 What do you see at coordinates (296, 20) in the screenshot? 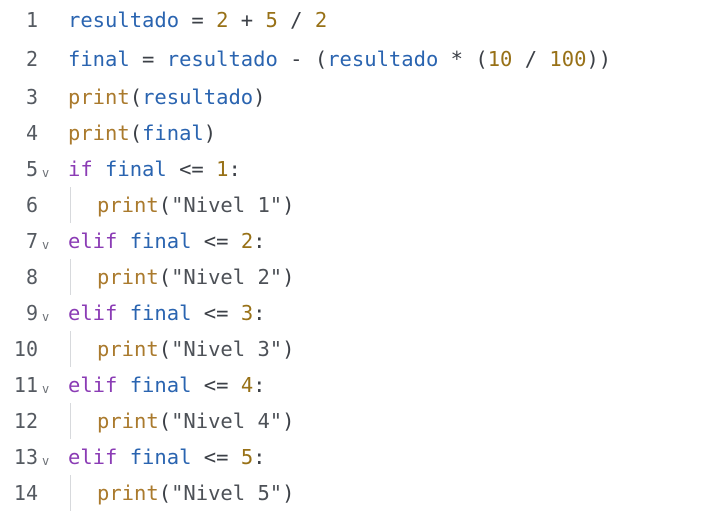
I see `code-token: /` at bounding box center [296, 20].